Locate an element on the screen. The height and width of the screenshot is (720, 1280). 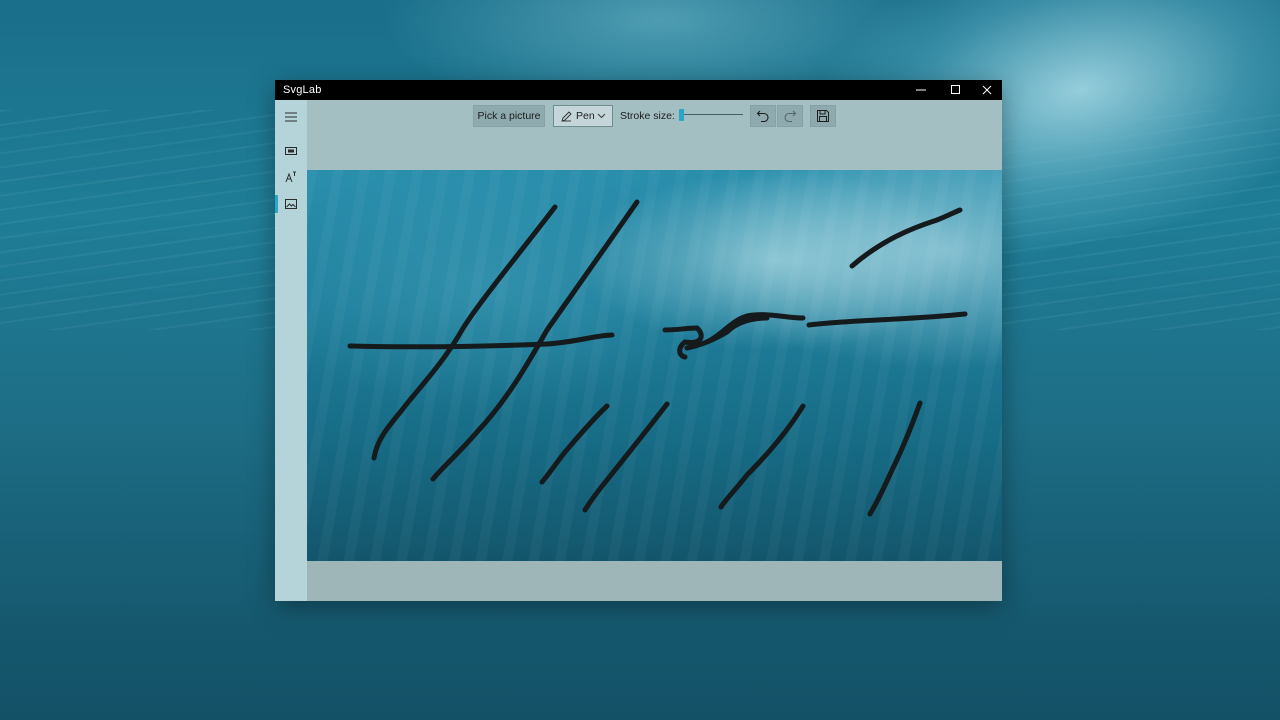
save-button is located at coordinates (823, 116).